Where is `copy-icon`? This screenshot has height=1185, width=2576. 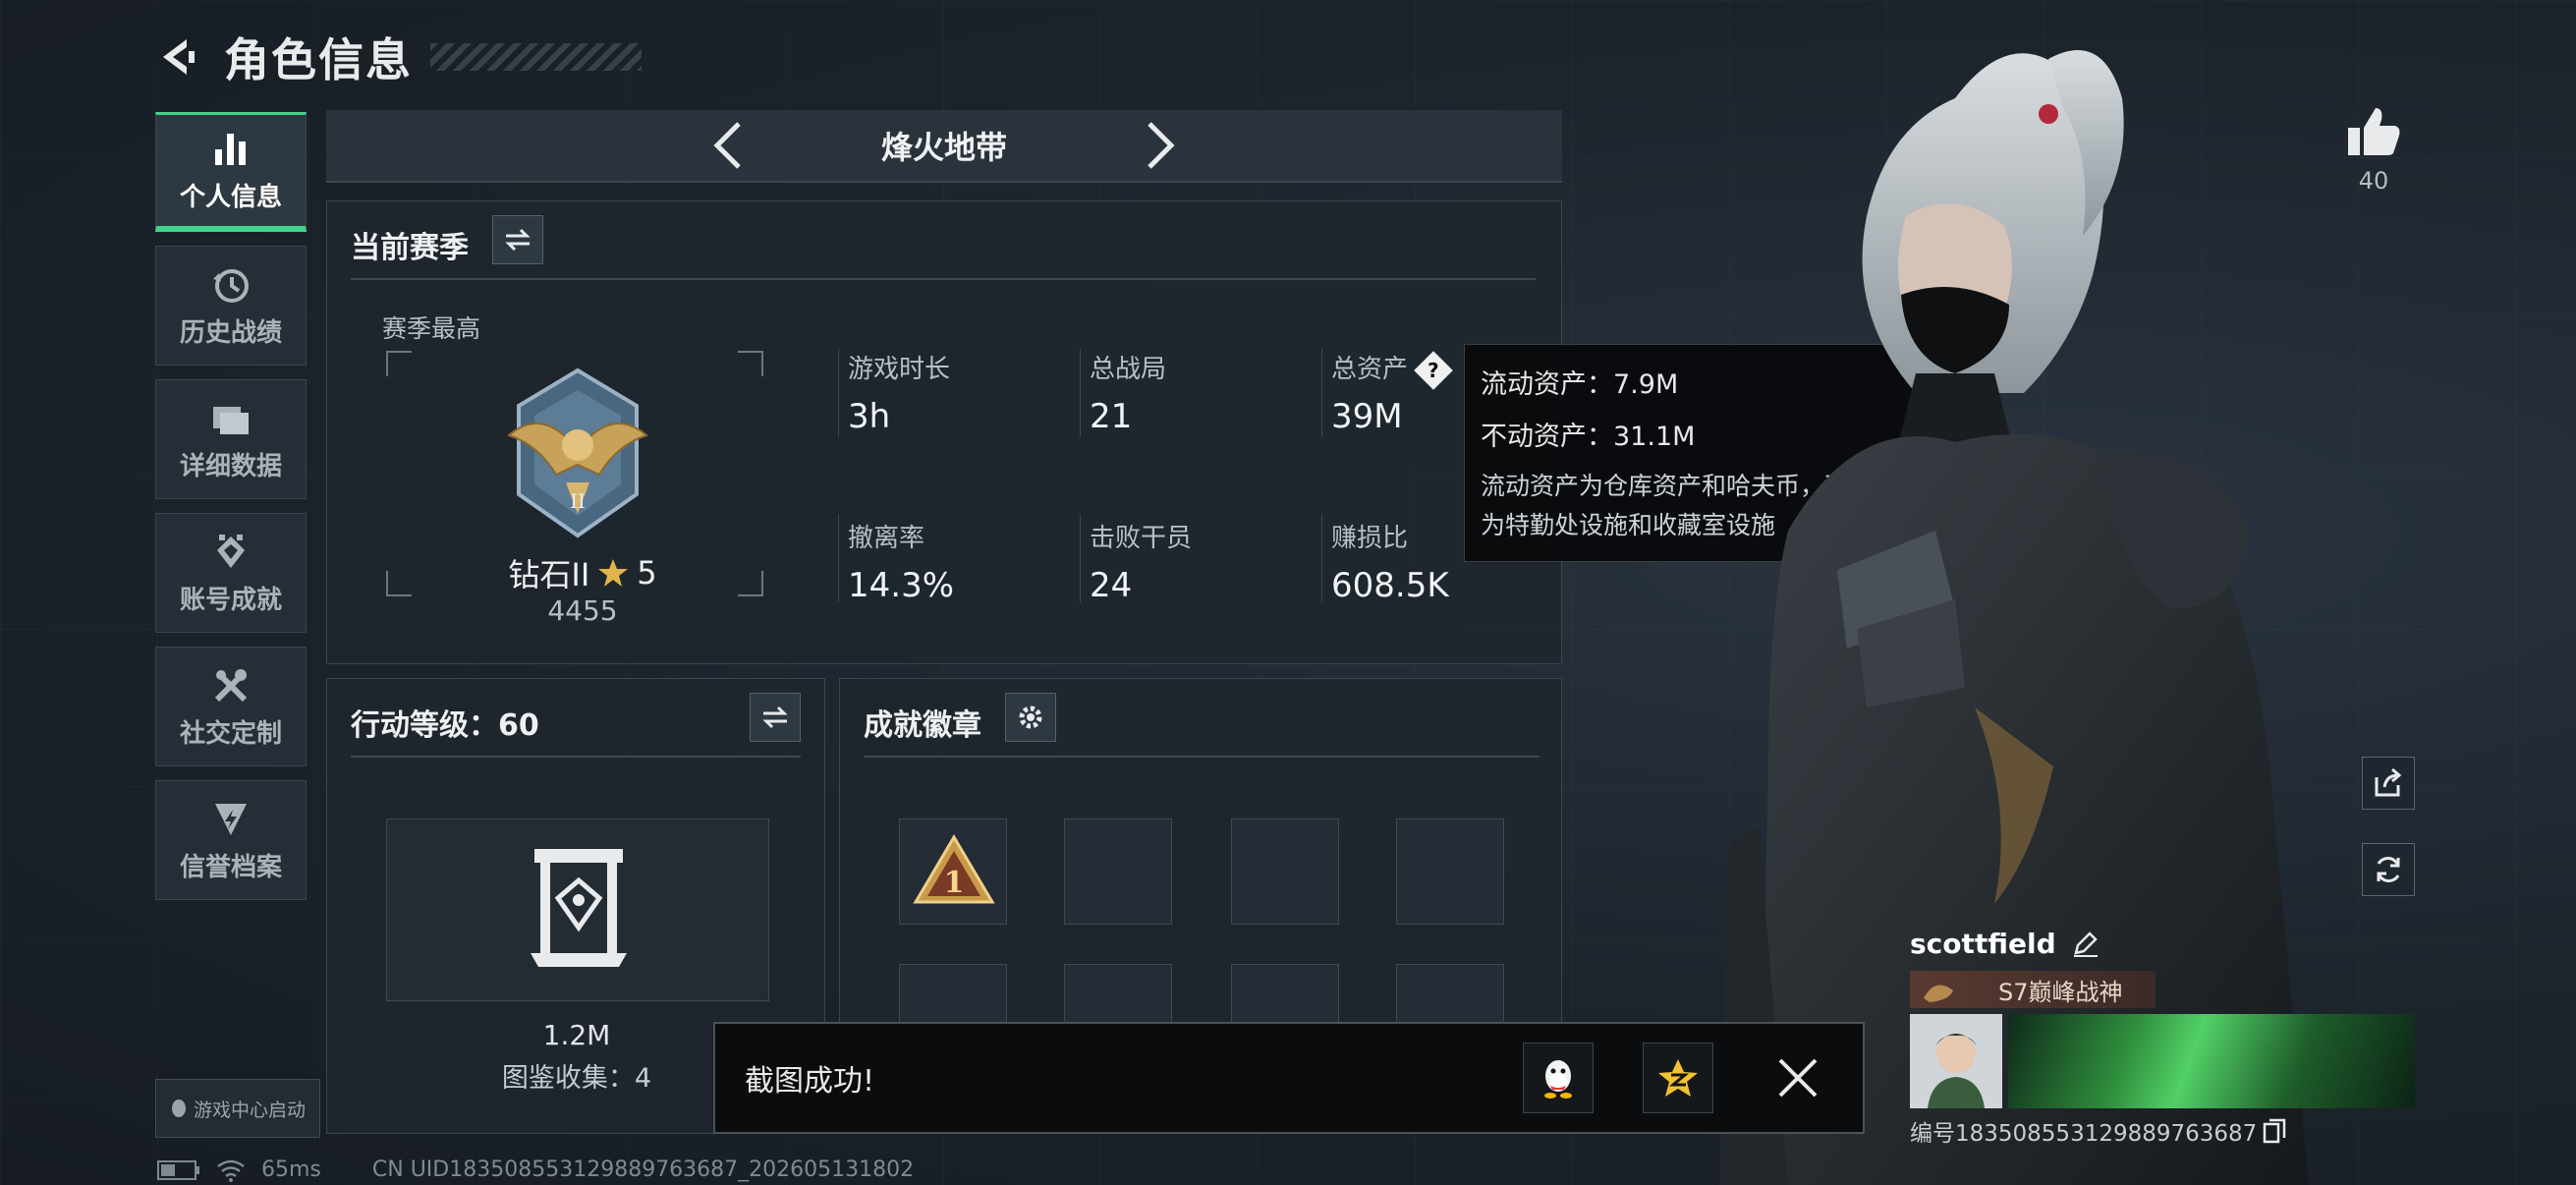 copy-icon is located at coordinates (2274, 1131).